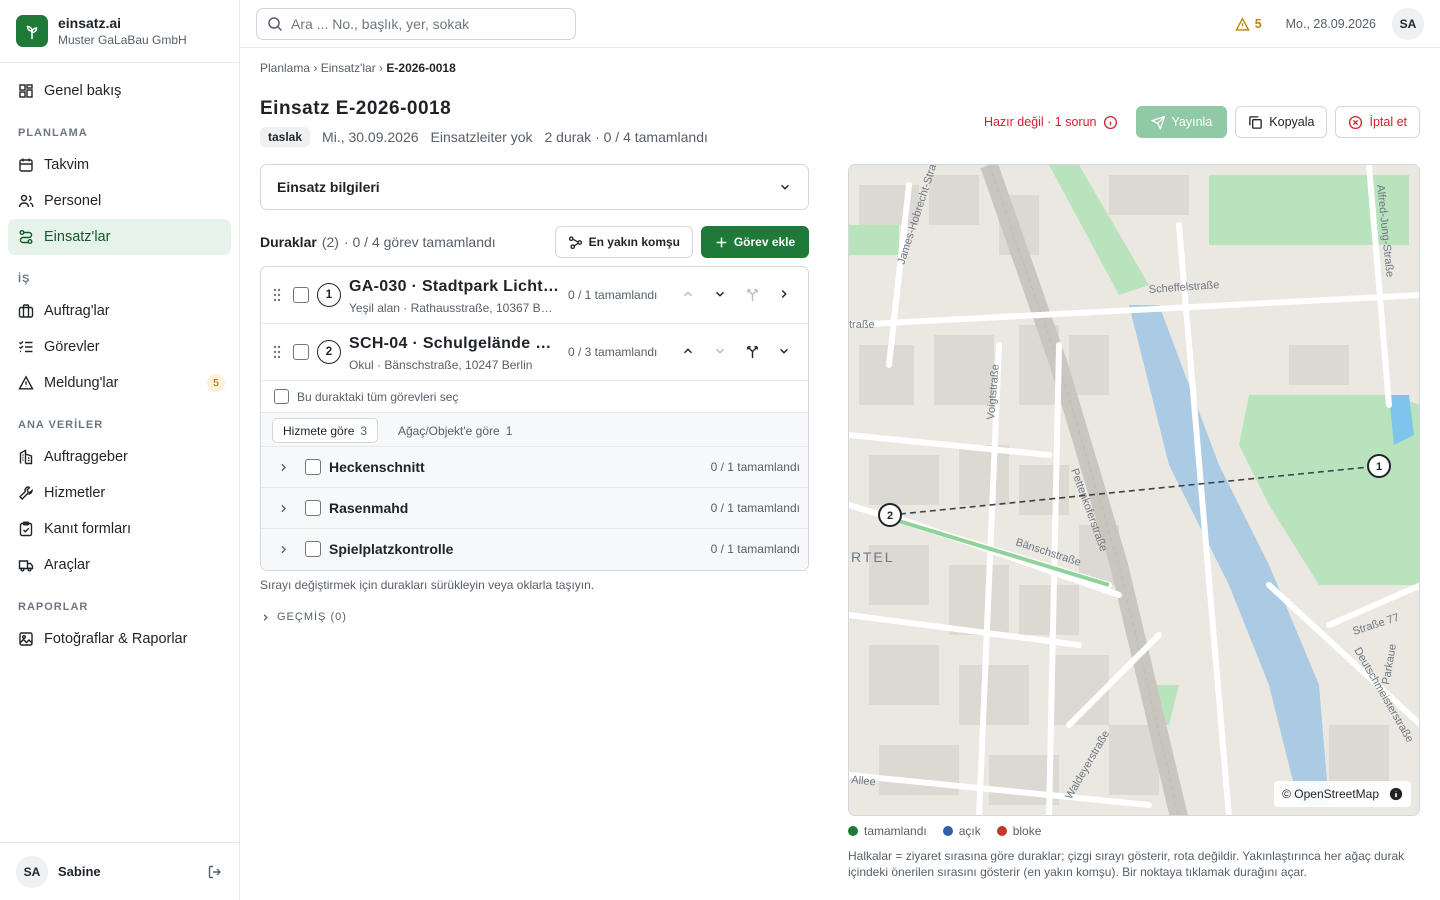 This screenshot has height=900, width=1440. I want to click on legend-label: tamamlandı, so click(895, 831).